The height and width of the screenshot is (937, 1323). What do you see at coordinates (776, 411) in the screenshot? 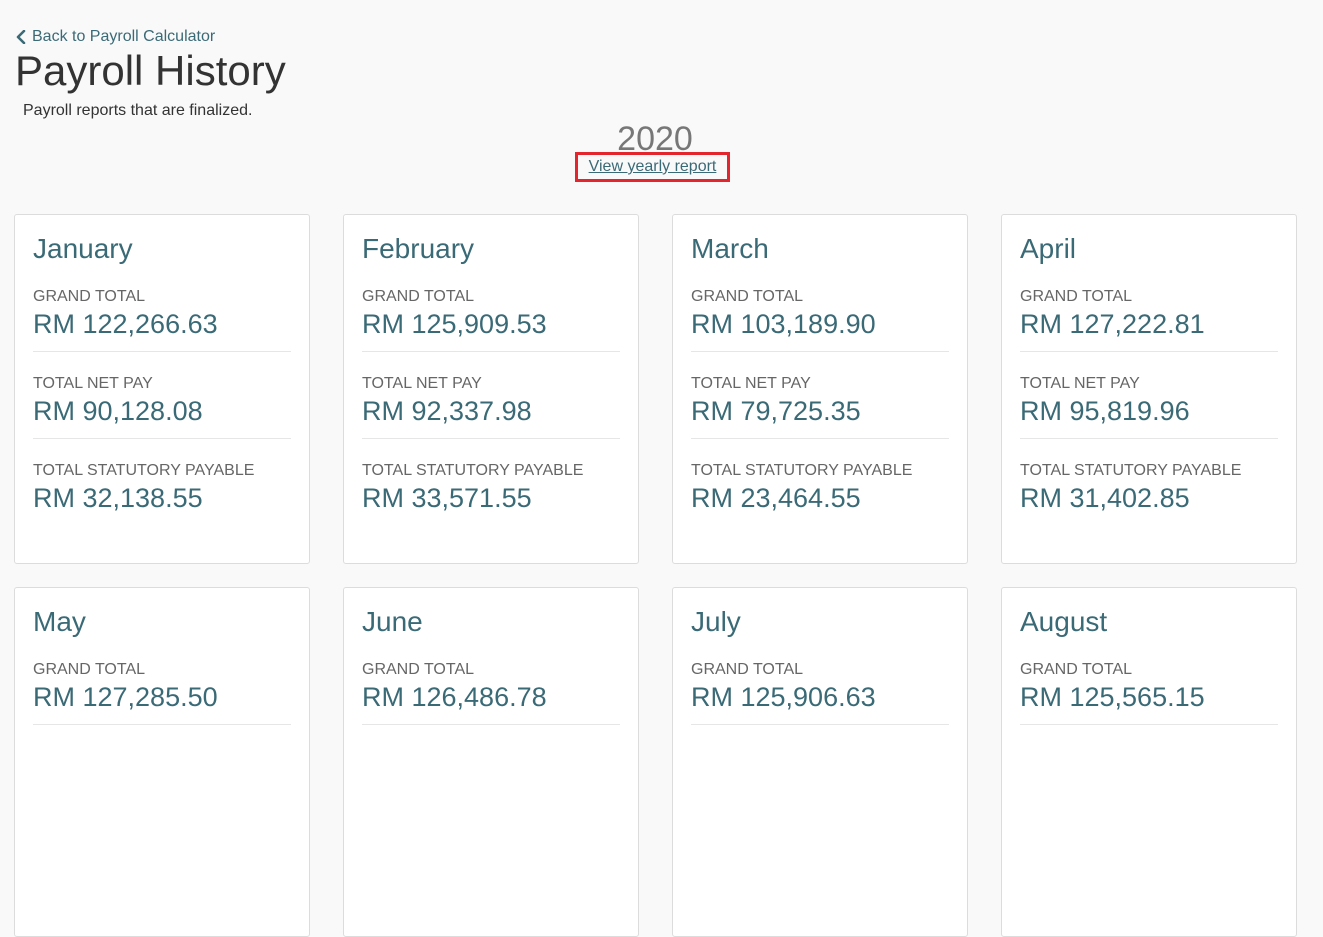
I see `net-pay-value: RM 79,725.35` at bounding box center [776, 411].